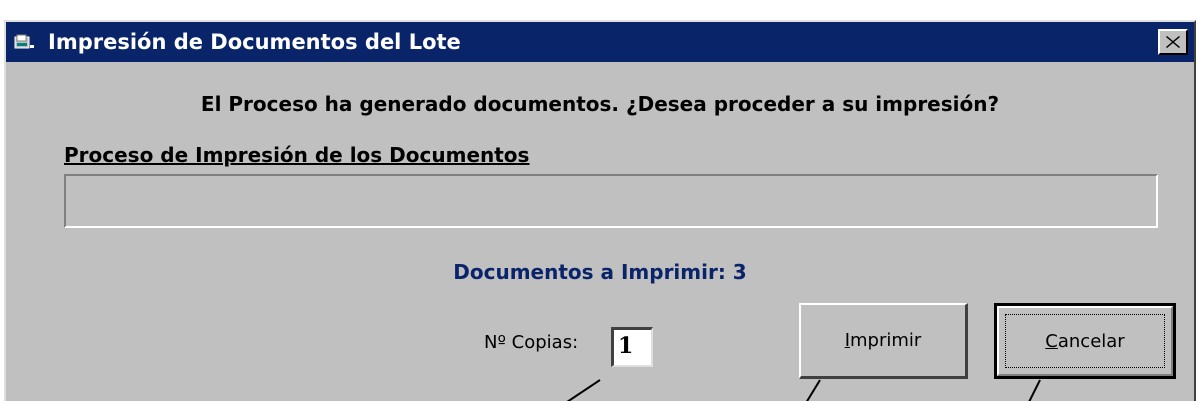 This screenshot has height=401, width=1198. What do you see at coordinates (813, 390) in the screenshot?
I see `callout-line-print` at bounding box center [813, 390].